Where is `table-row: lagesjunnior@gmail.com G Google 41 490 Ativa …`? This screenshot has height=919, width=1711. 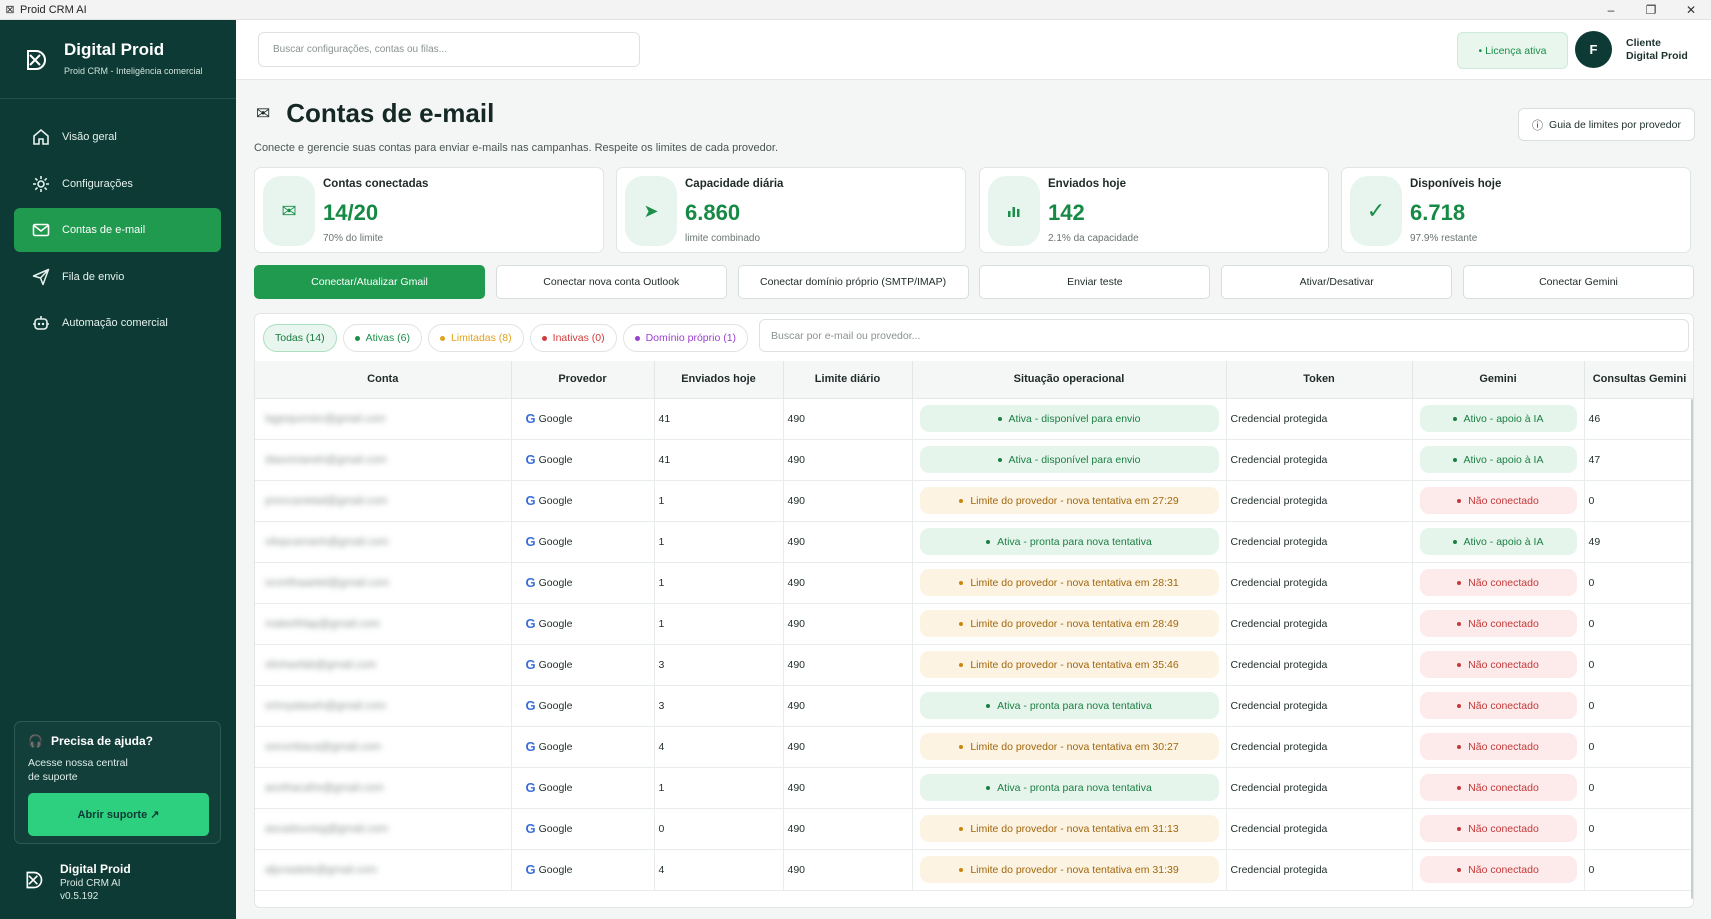 table-row: lagesjunnior@gmail.com G Google 41 490 Ativa … is located at coordinates (974, 419).